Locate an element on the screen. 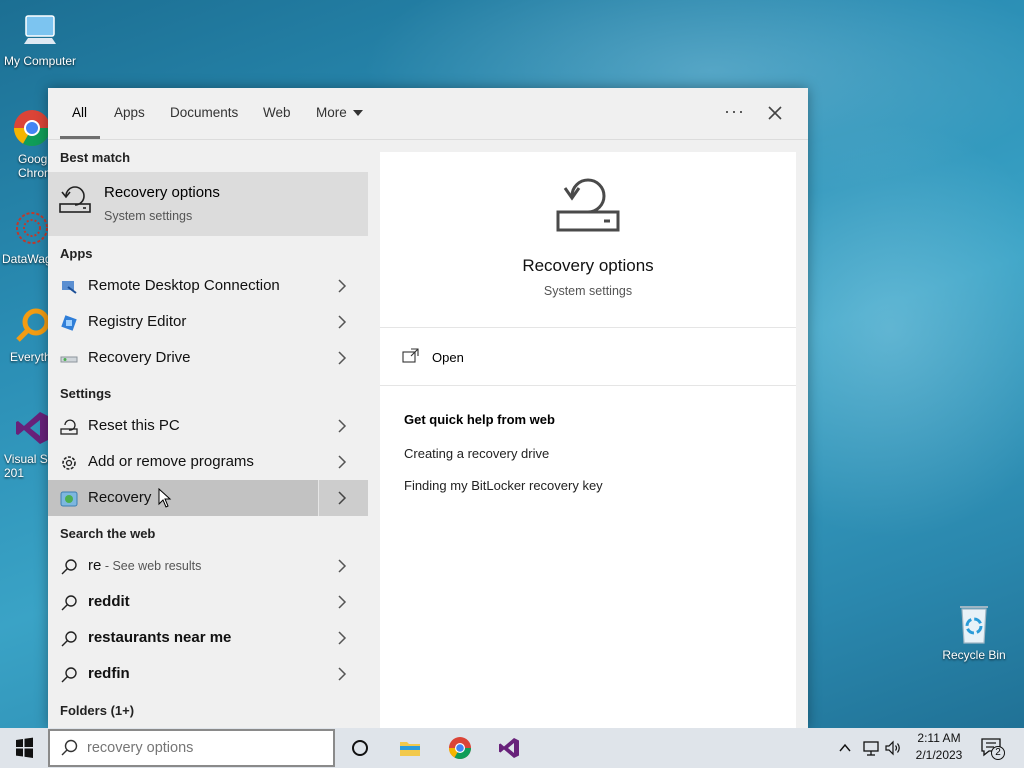  clock-time: 2:11 AM is located at coordinates (939, 738).